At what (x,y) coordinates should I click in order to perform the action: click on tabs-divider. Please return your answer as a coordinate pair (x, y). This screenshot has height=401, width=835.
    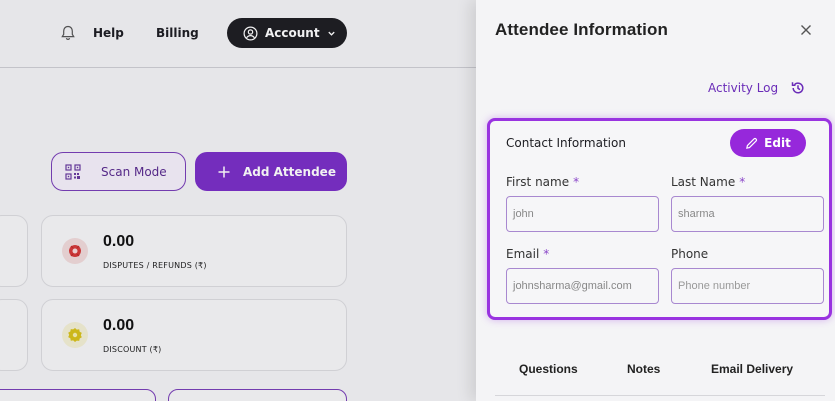
    Looking at the image, I should click on (660, 395).